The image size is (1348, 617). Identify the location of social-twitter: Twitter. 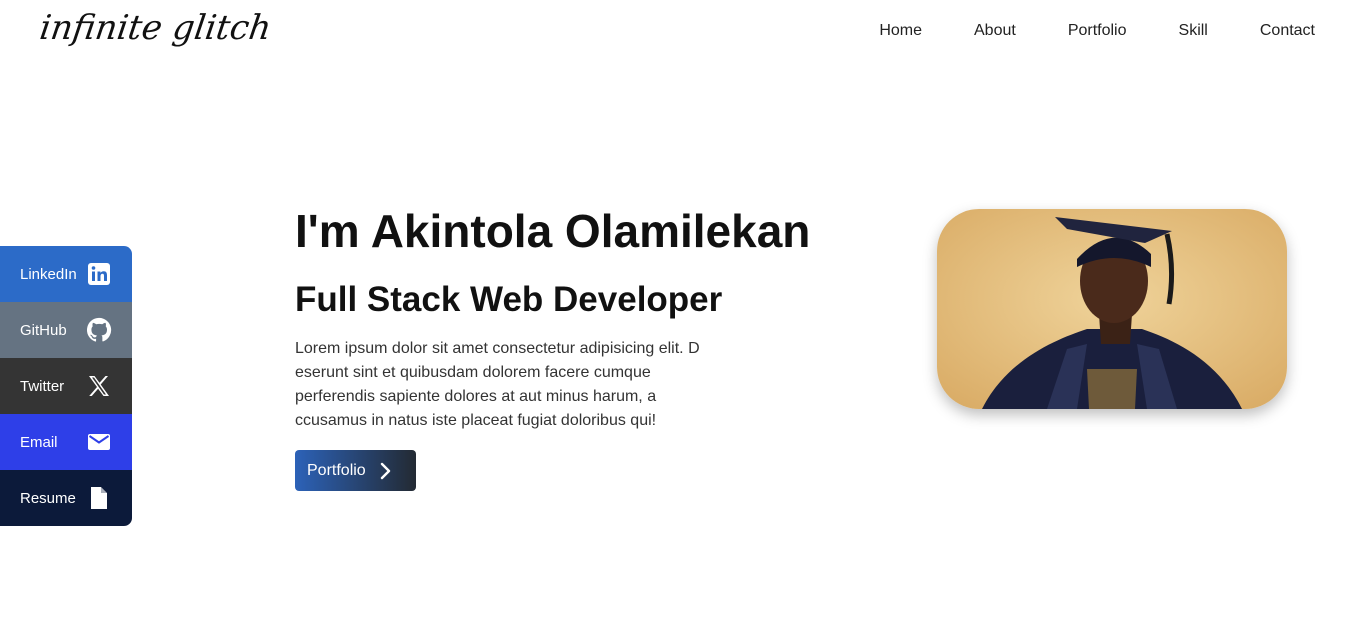
(66, 386).